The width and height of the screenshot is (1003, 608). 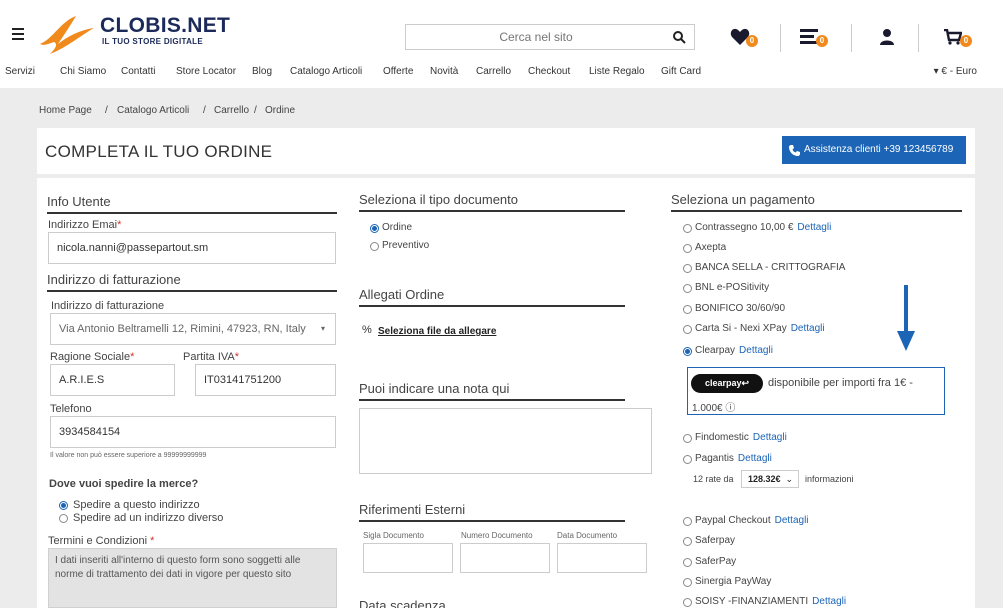 I want to click on payment-option-paypal: Paypal Checkout Dettagli, so click(x=752, y=520).